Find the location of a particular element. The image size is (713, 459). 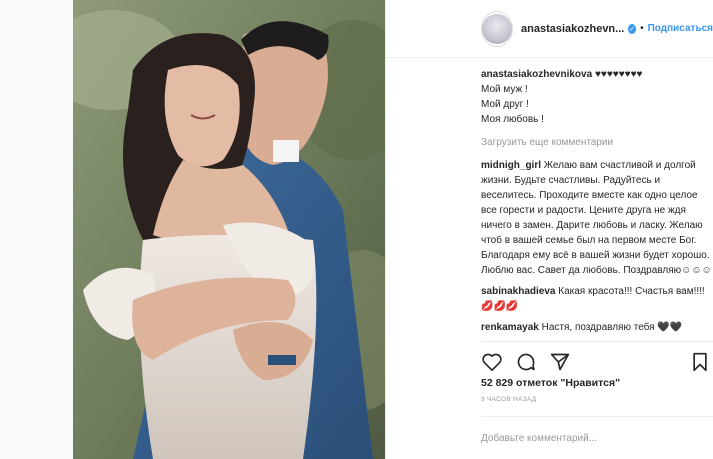

follow-button: Подписаться is located at coordinates (680, 28).